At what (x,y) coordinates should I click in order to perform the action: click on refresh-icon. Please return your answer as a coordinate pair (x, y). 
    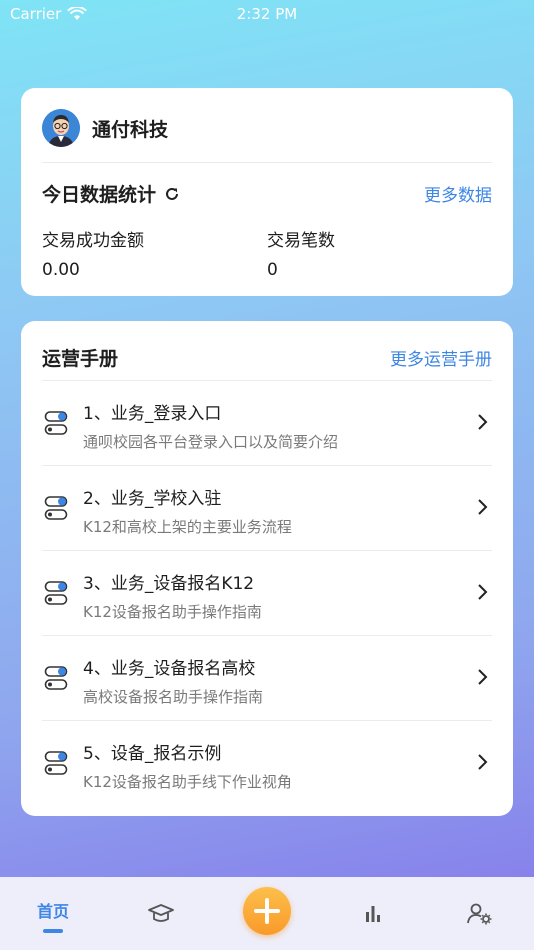
    Looking at the image, I should click on (172, 194).